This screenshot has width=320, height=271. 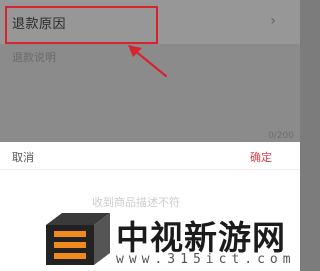 I want to click on char-counter: 0/200, so click(x=281, y=136).